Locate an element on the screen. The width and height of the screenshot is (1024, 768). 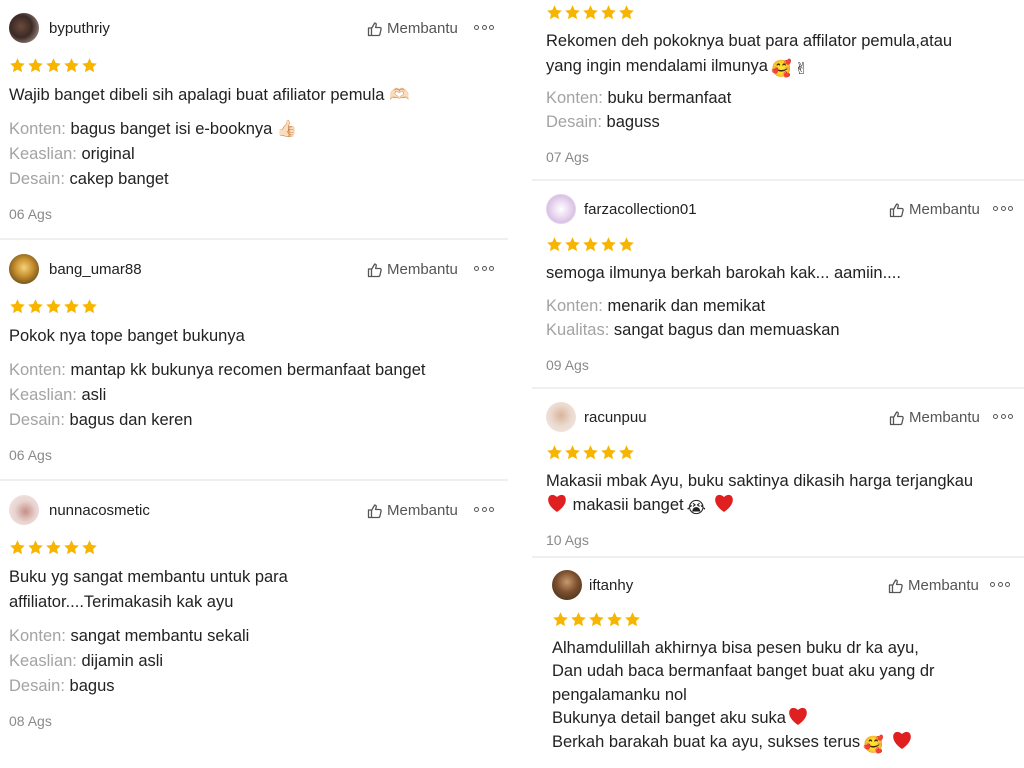
review-text-content: Bukunya detail banget aku suka is located at coordinates (669, 718).